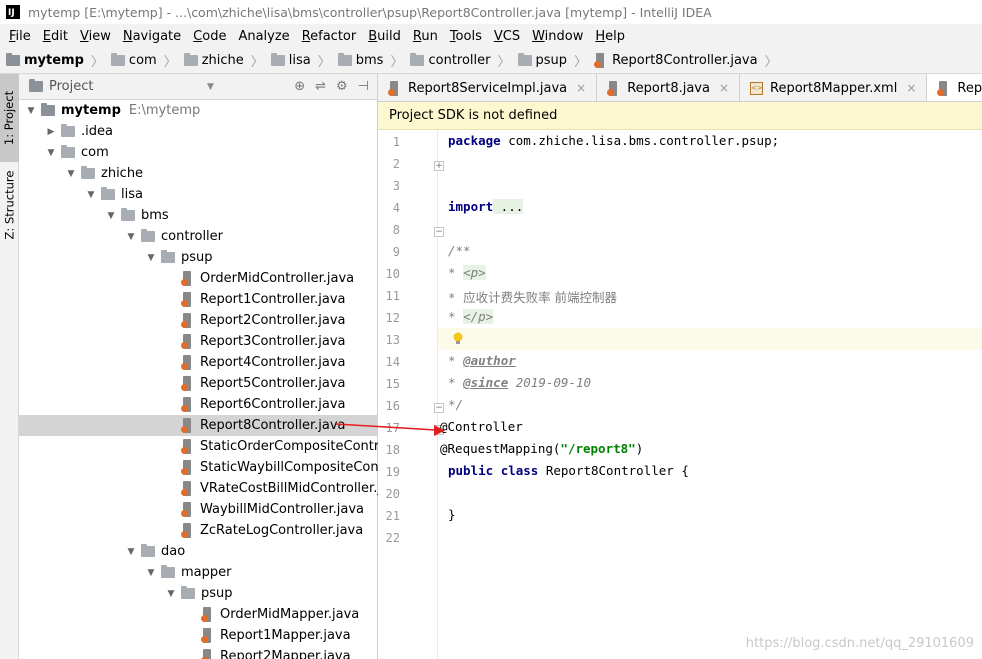 This screenshot has height=659, width=982. Describe the element at coordinates (331, 86) in the screenshot. I see `project-panel-toolbar: ⊕ ⇌ ⚙ ⊣` at that location.